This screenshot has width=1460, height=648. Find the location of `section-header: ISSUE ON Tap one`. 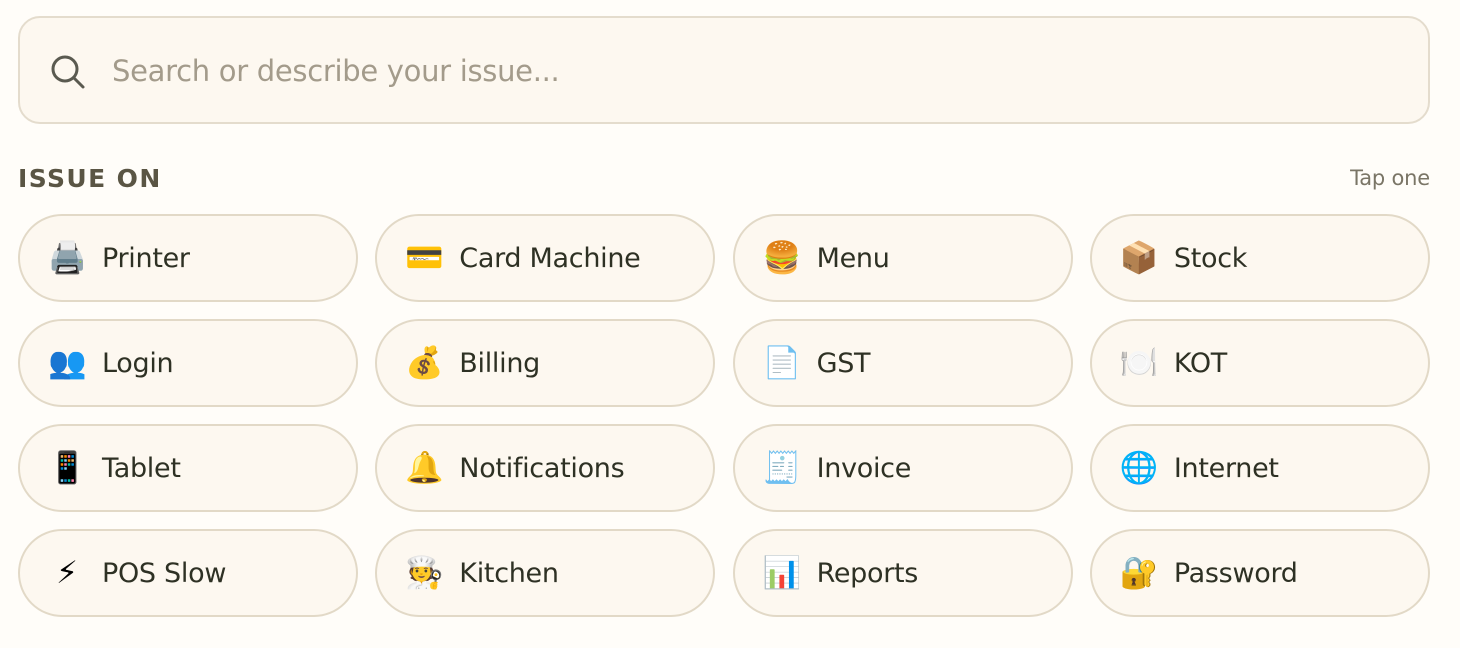

section-header: ISSUE ON Tap one is located at coordinates (724, 178).